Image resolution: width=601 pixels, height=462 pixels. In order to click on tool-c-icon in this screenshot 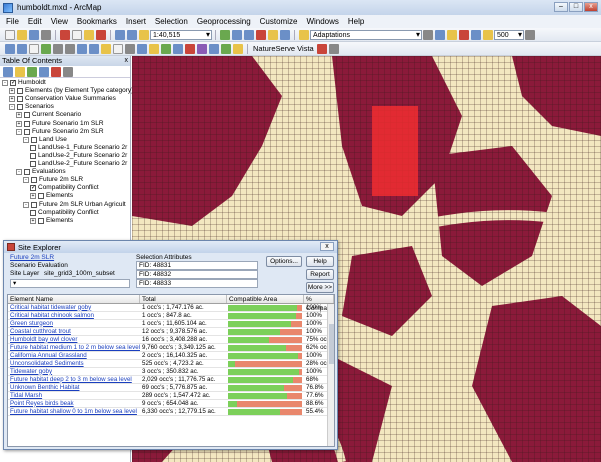, I will do `click(452, 34)`.